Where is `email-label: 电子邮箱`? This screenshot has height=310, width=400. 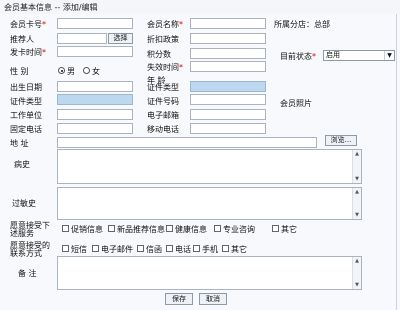 email-label: 电子邮箱 is located at coordinates (163, 115).